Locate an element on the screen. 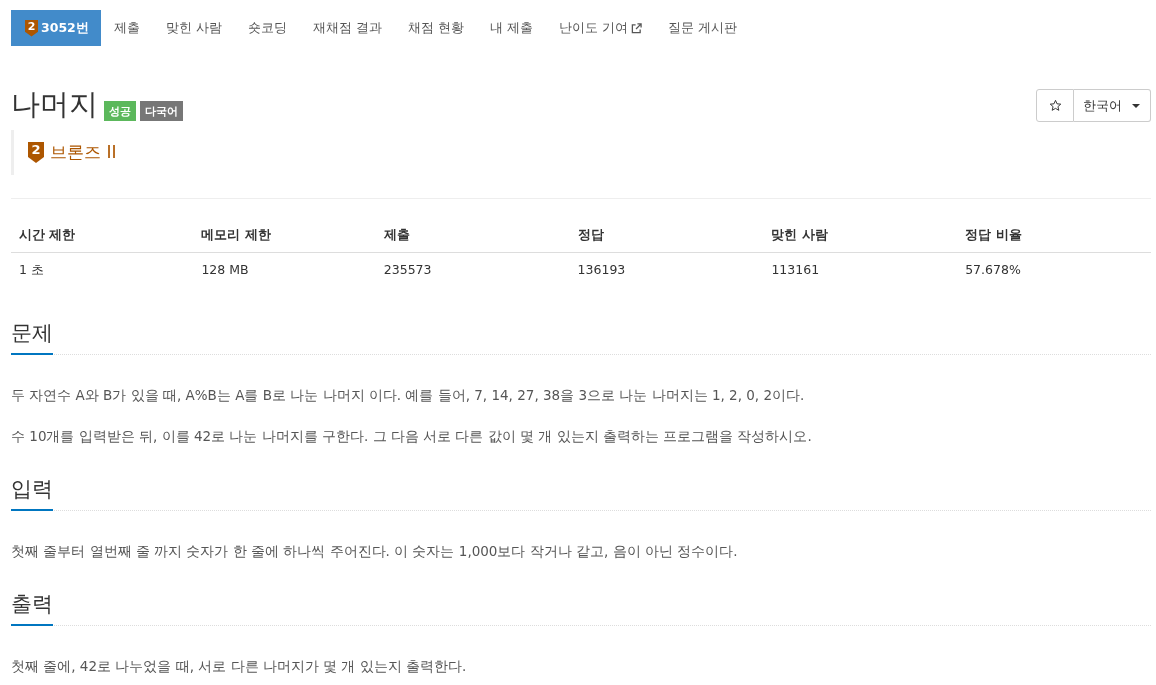 The image size is (1156, 685). paragraph: 첫째 줄에, 42로 나누었을 때, 서로 다른 나머지가 몇 개 있는지 출력한다. is located at coordinates (239, 666).